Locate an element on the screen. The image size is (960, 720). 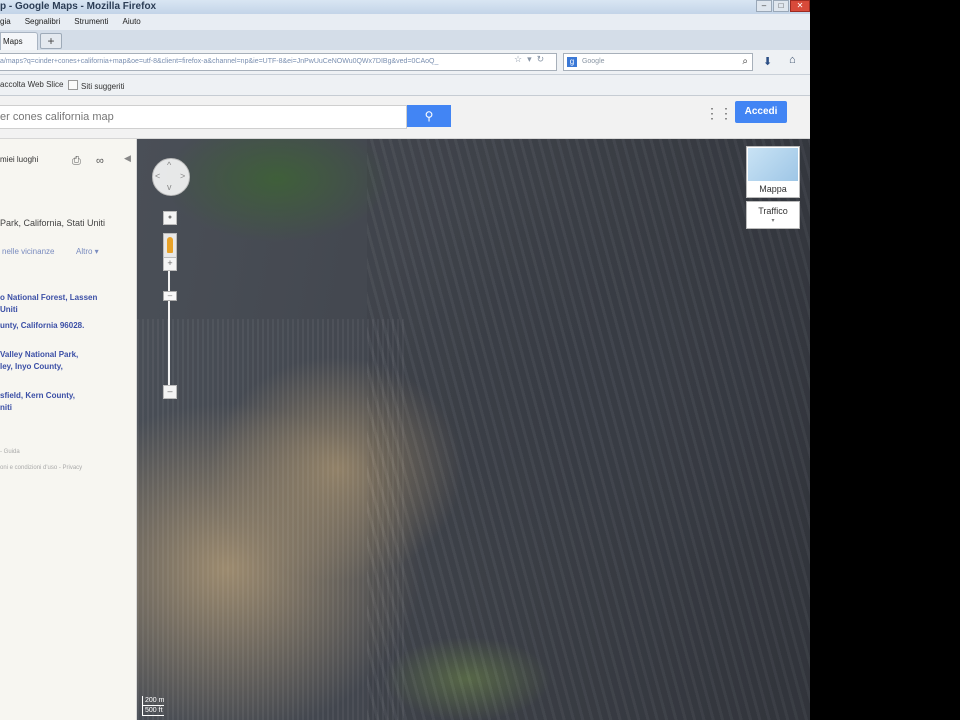
reload-icon: ↻ is located at coordinates (541, 59).